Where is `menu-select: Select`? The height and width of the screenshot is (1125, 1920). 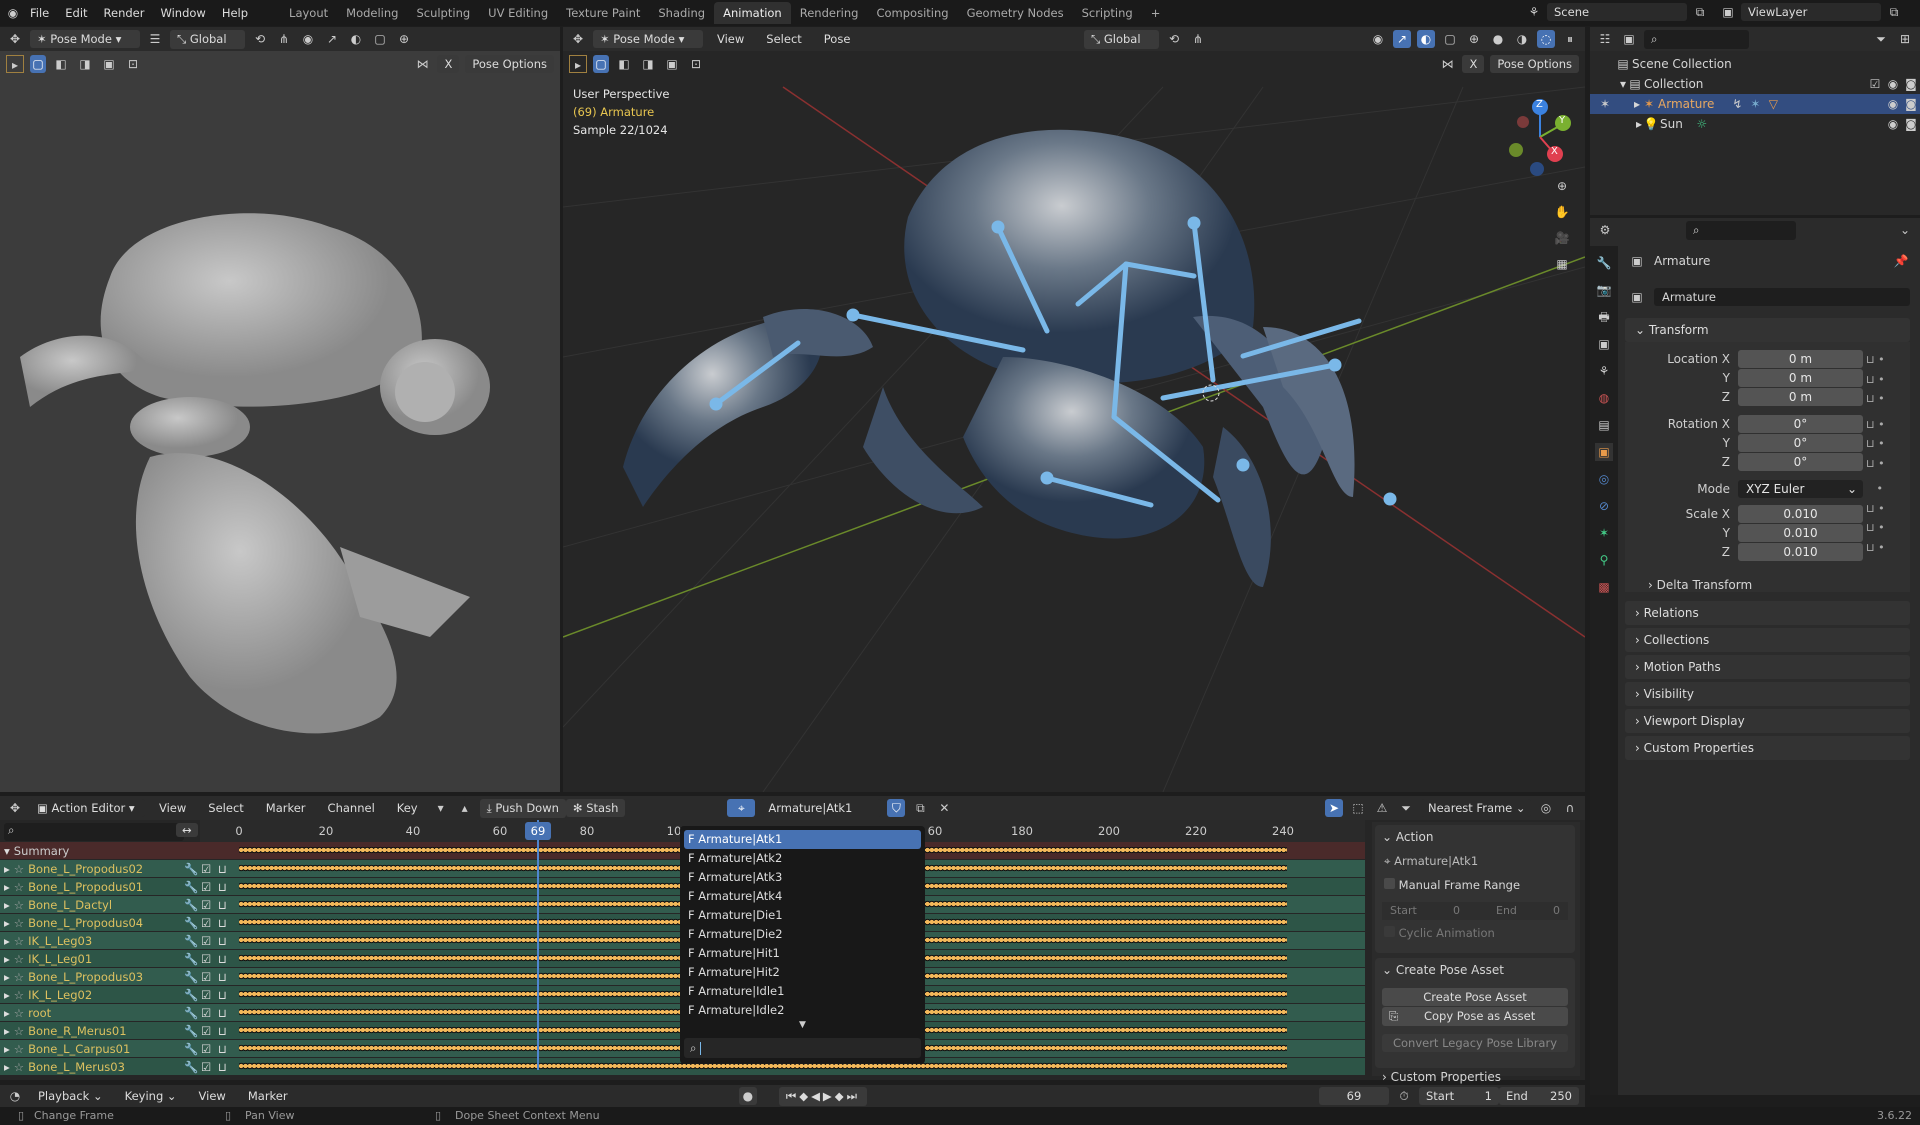
menu-select: Select is located at coordinates (783, 39).